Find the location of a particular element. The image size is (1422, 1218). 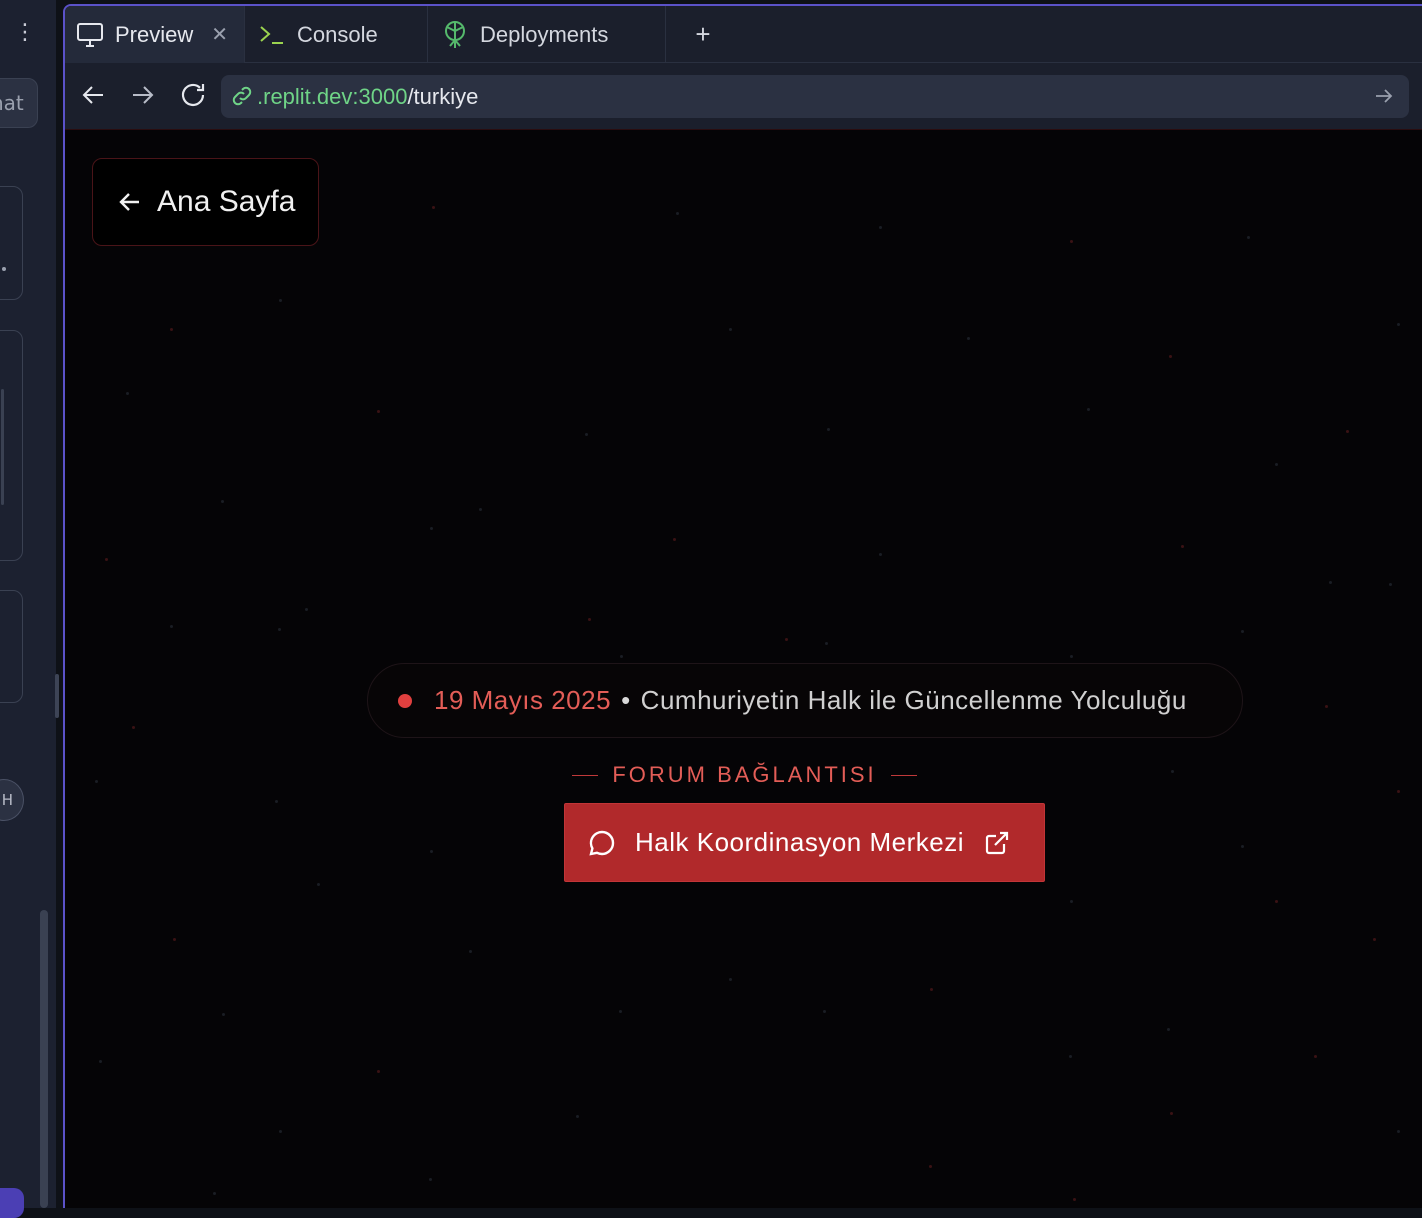

link-icon is located at coordinates (243, 97).